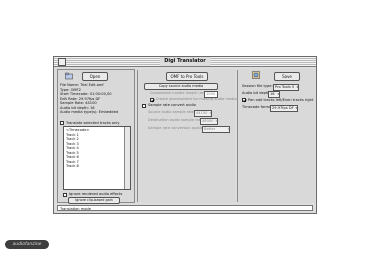  I want to click on window-title: Digi Translator, so click(185, 61).